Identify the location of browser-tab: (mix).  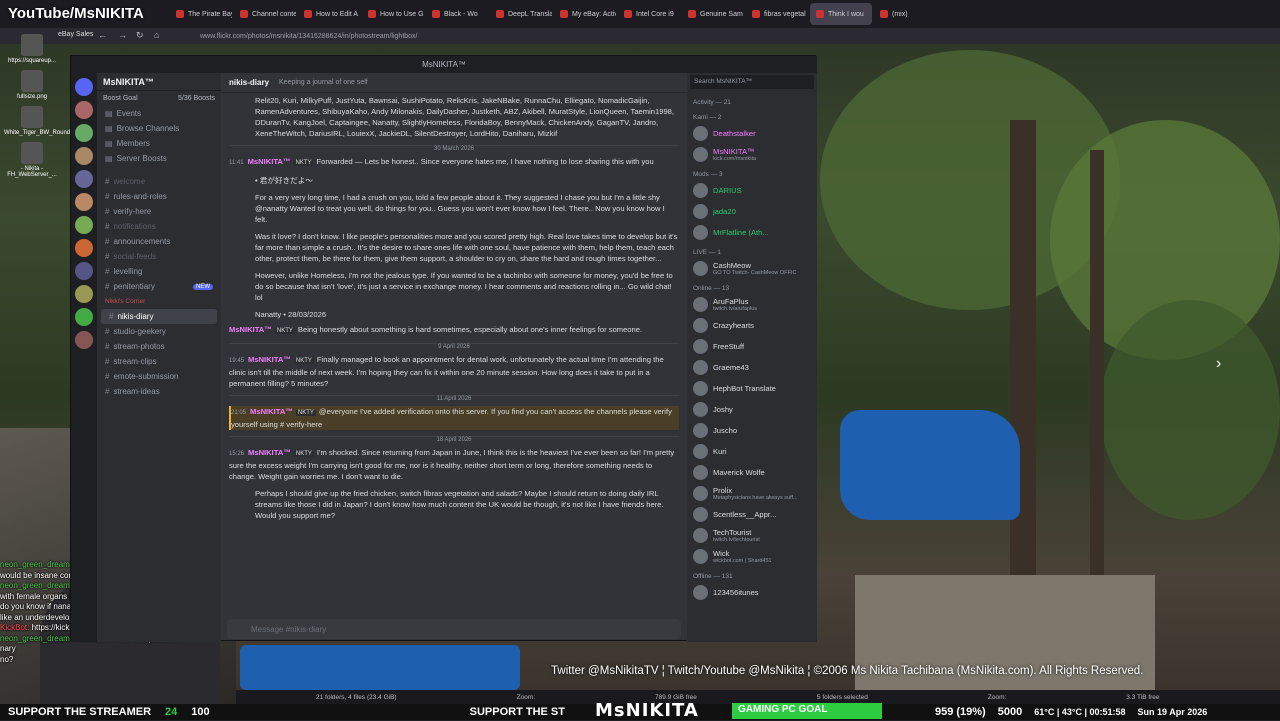
(905, 14).